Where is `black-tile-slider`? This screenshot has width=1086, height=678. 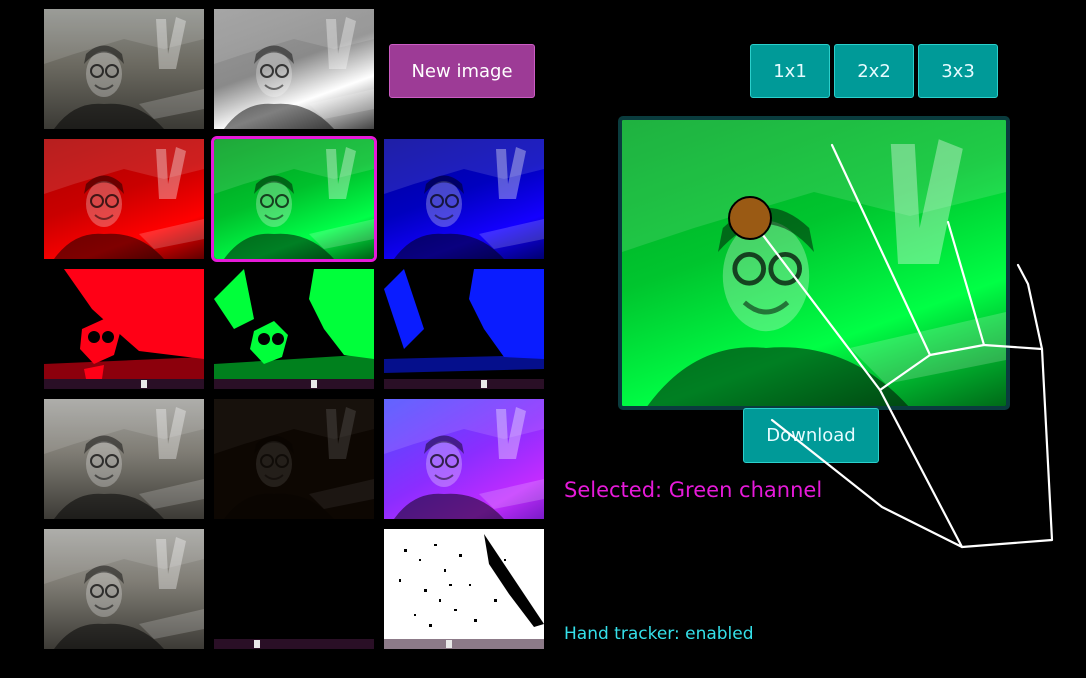
black-tile-slider is located at coordinates (294, 644).